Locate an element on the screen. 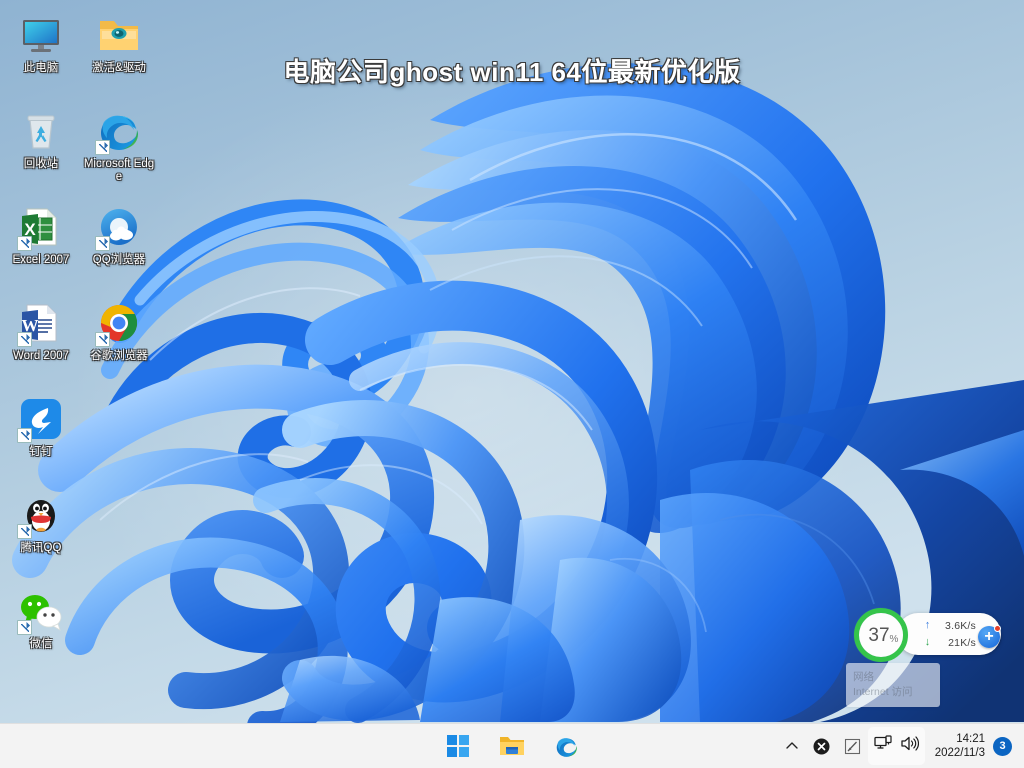 Image resolution: width=1024 pixels, height=768 pixels. memory-usage-gauge: 37 % is located at coordinates (885, 635).